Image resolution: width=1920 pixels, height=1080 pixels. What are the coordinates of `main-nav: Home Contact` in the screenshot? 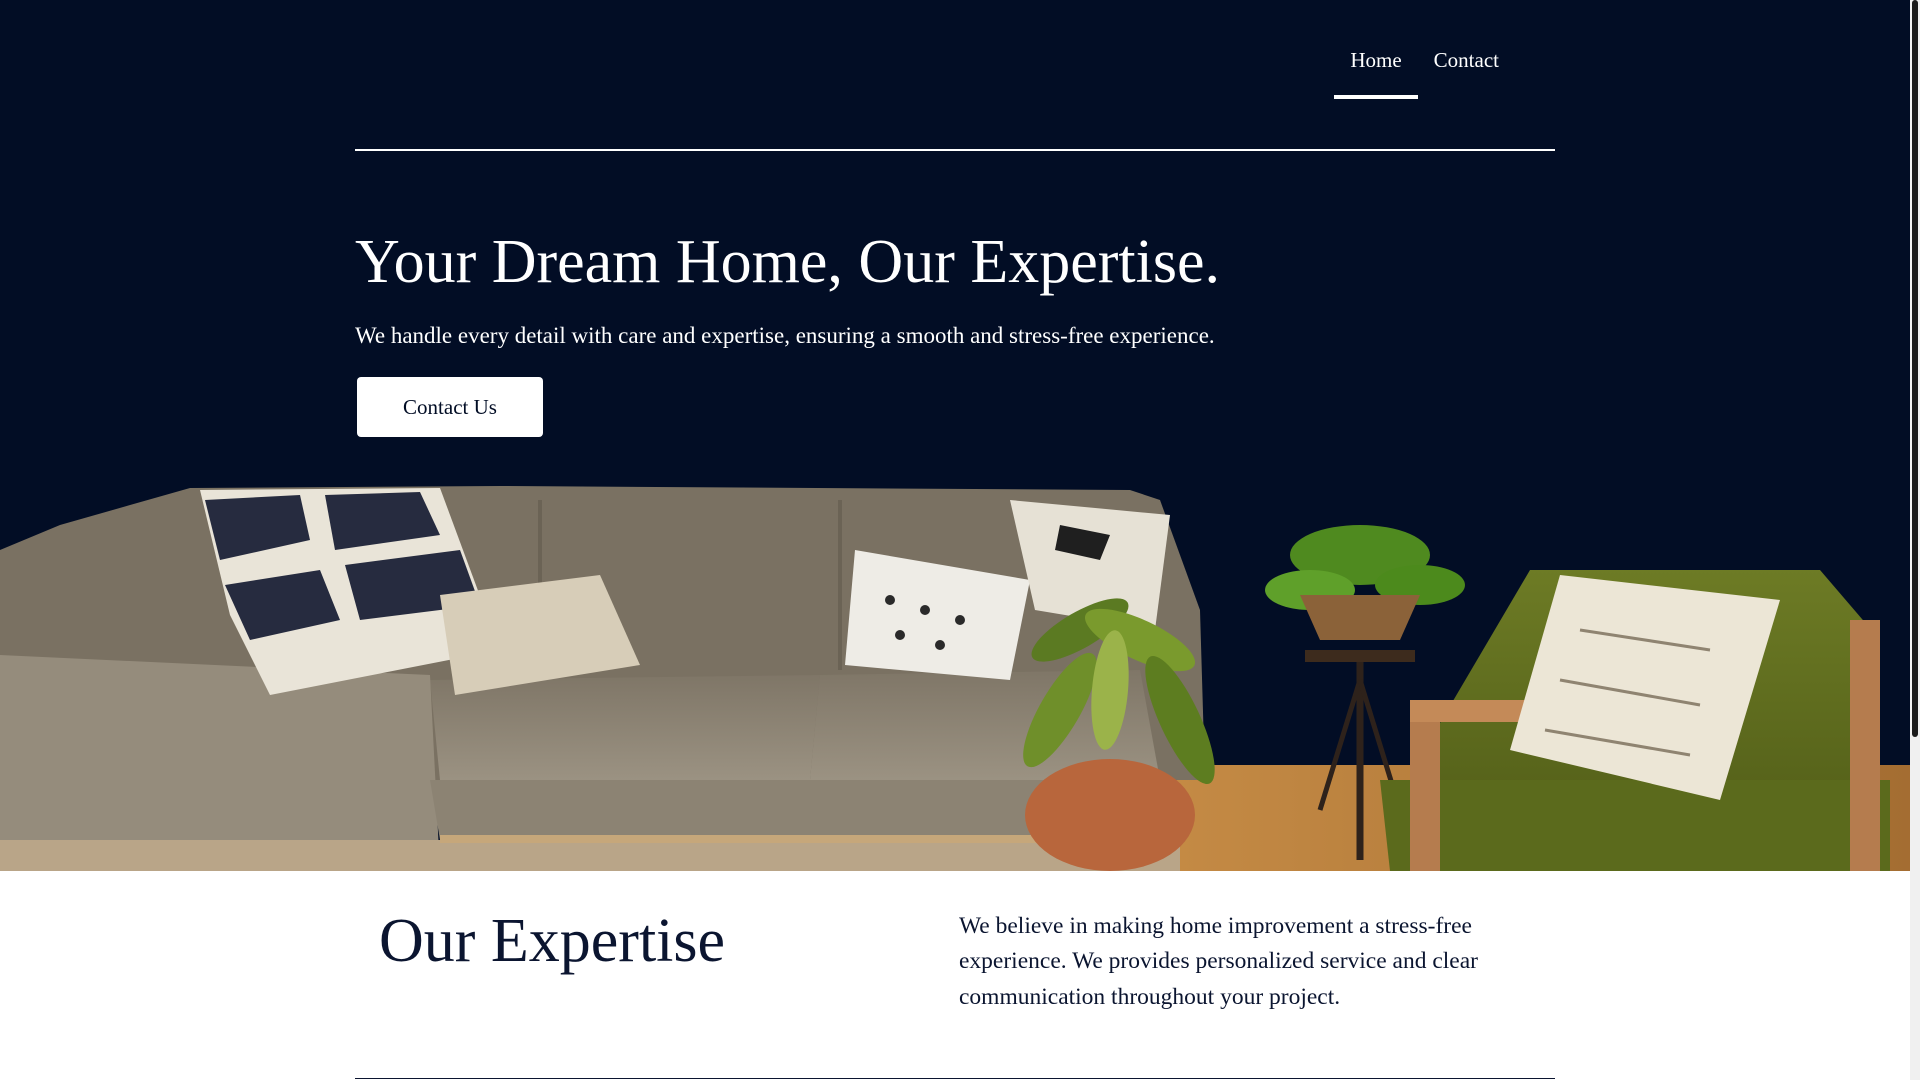 It's located at (1424, 67).